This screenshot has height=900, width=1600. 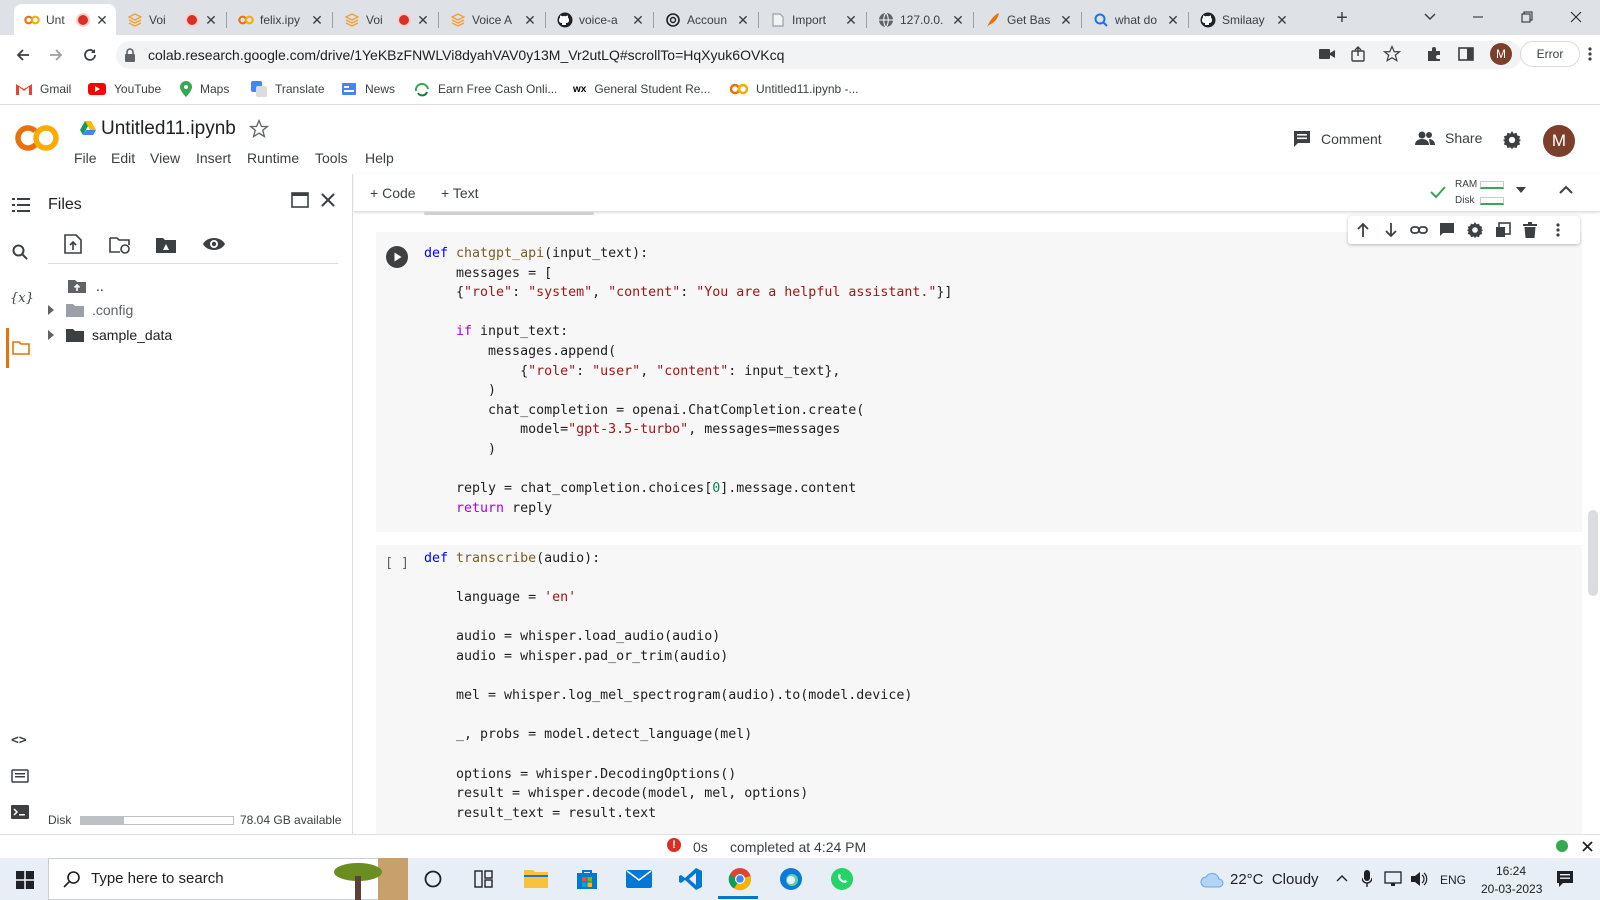 I want to click on notifications-icon, so click(x=1565, y=879).